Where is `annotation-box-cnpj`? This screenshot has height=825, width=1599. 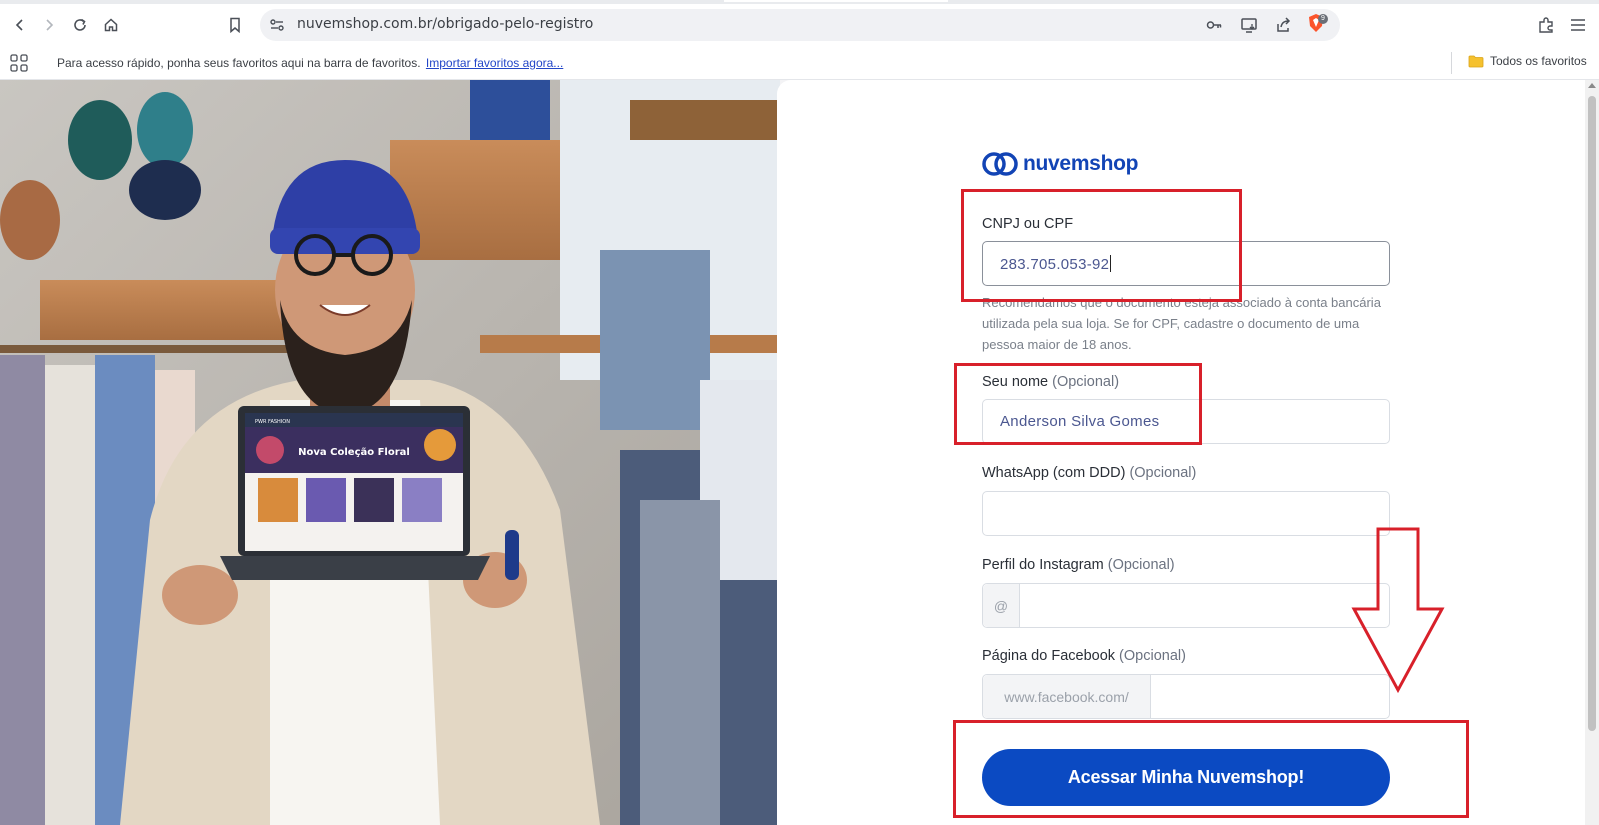 annotation-box-cnpj is located at coordinates (1101, 245).